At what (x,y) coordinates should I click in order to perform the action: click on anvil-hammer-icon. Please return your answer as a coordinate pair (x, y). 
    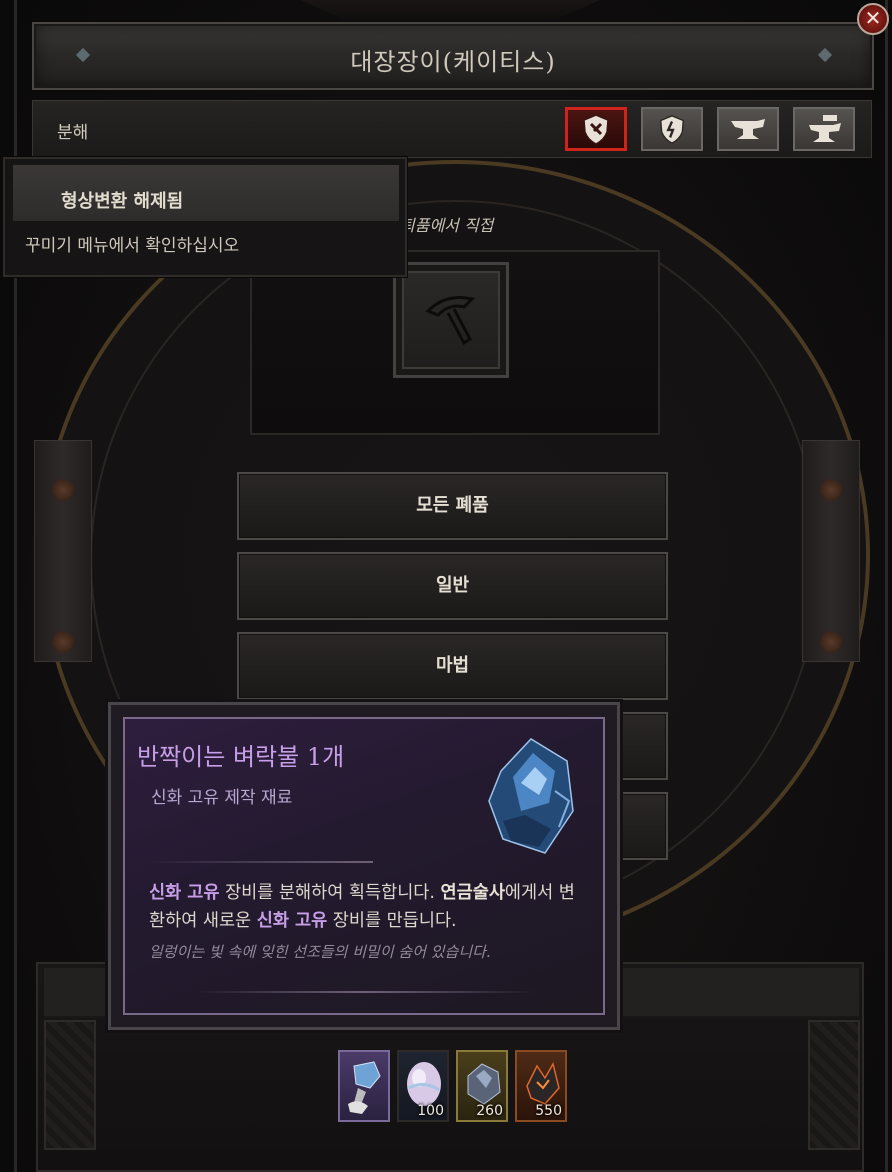
    Looking at the image, I should click on (825, 128).